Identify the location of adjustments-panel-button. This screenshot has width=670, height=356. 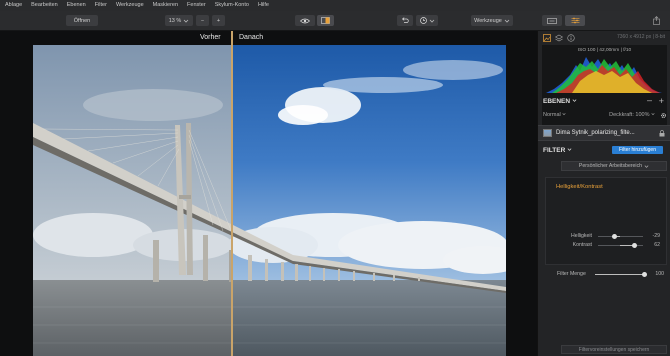
(575, 20).